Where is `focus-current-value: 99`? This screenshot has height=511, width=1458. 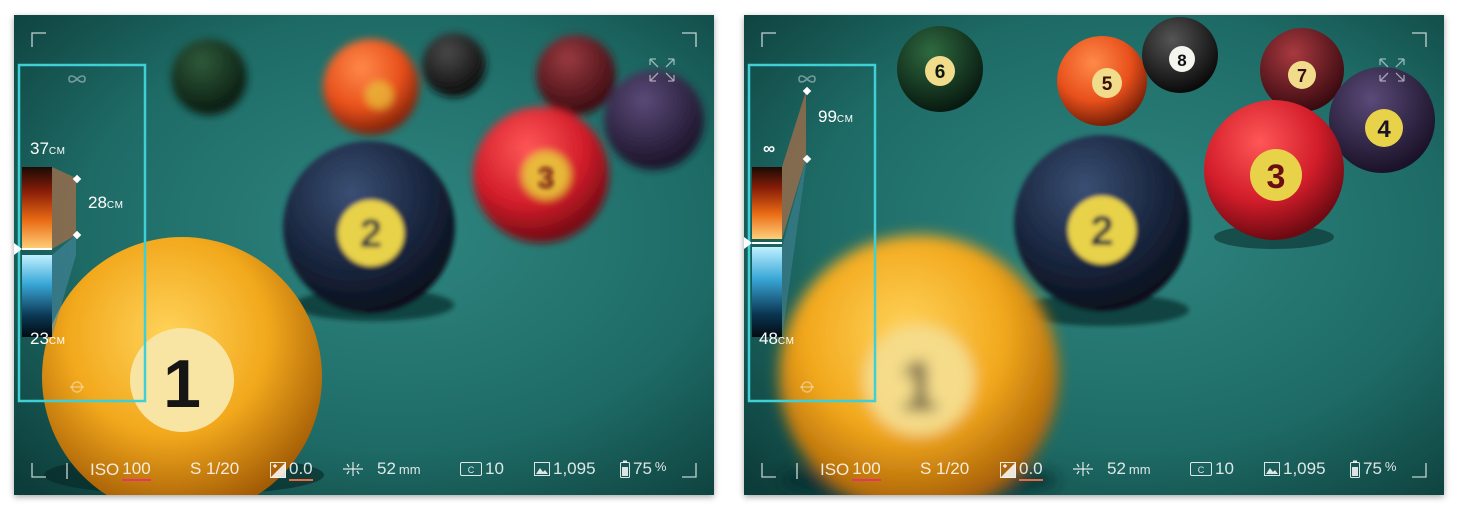 focus-current-value: 99 is located at coordinates (827, 116).